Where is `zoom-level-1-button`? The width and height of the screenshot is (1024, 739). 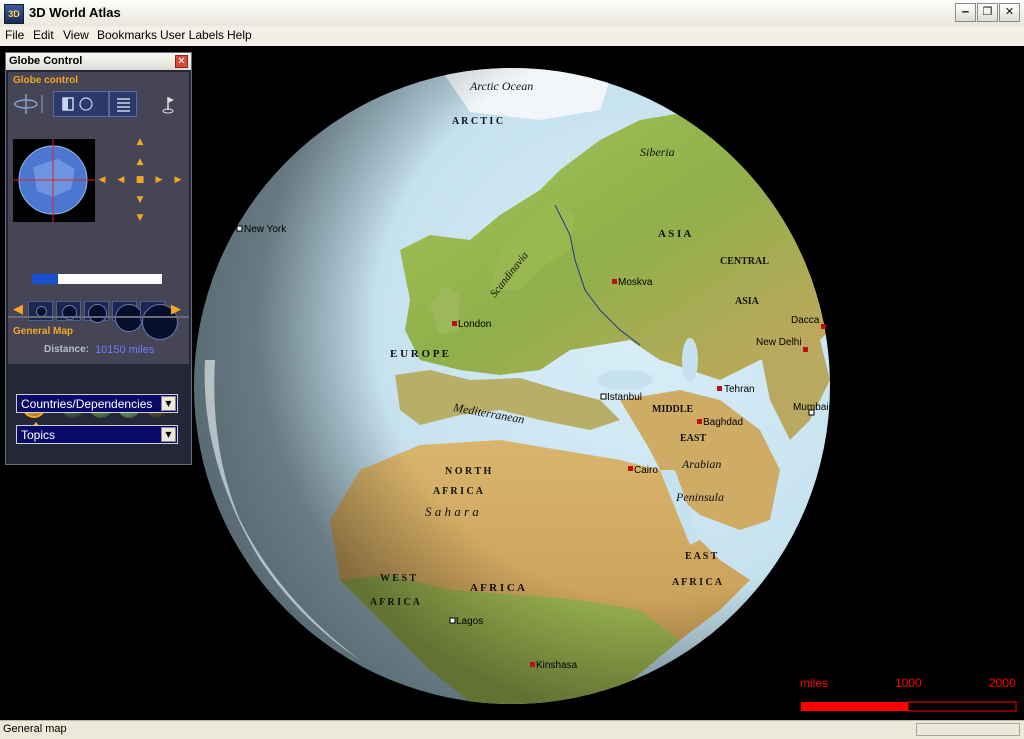 zoom-level-1-button is located at coordinates (40, 311).